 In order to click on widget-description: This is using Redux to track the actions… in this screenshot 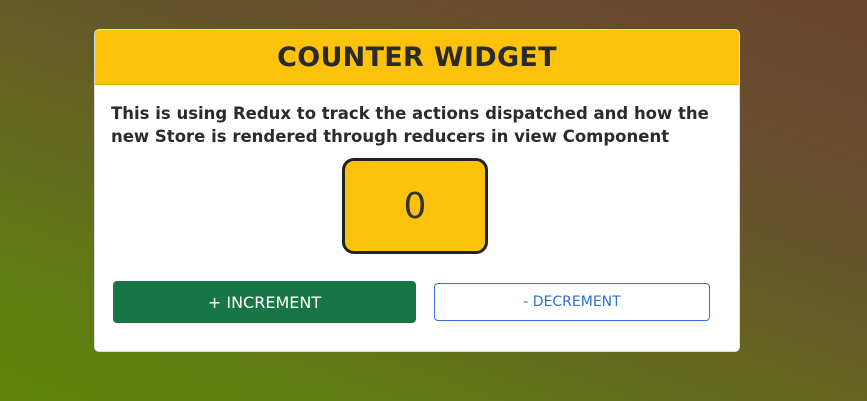, I will do `click(410, 125)`.